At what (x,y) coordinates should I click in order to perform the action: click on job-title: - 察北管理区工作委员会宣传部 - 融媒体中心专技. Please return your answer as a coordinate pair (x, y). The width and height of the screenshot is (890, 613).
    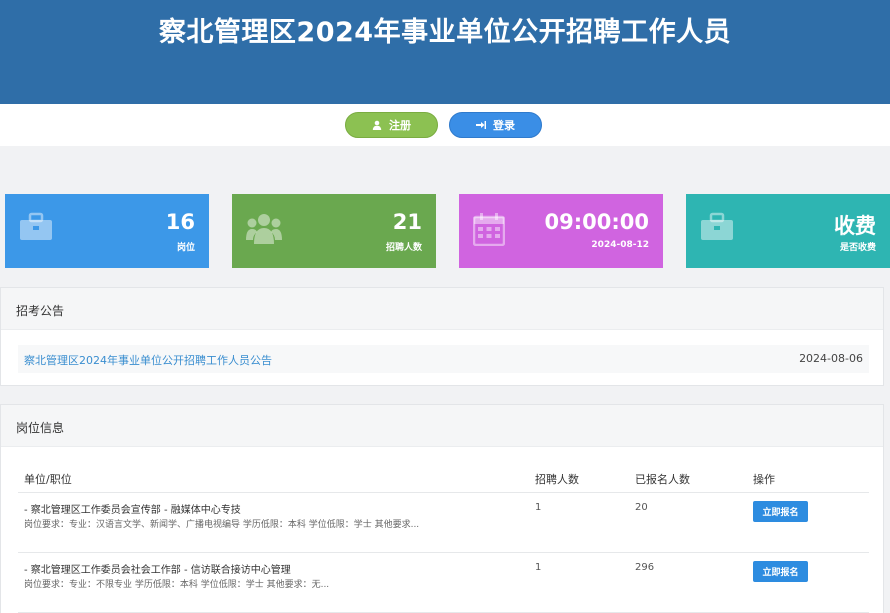
    Looking at the image, I should click on (132, 510).